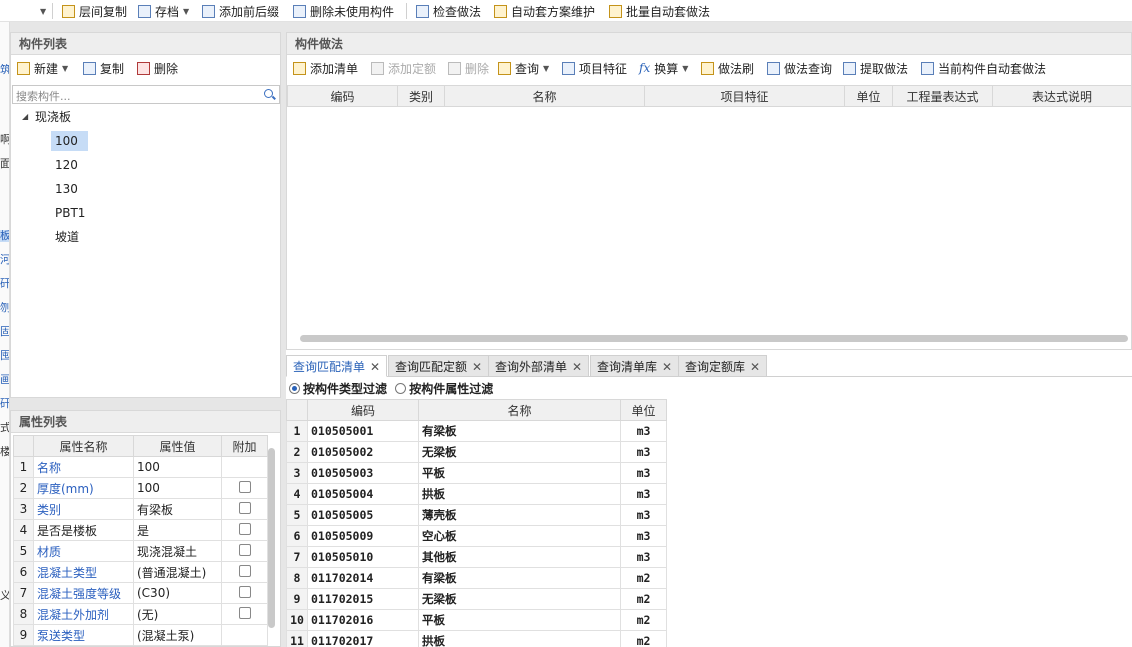  Describe the element at coordinates (403, 68) in the screenshot. I see `add-quota-button: 添加定额` at that location.